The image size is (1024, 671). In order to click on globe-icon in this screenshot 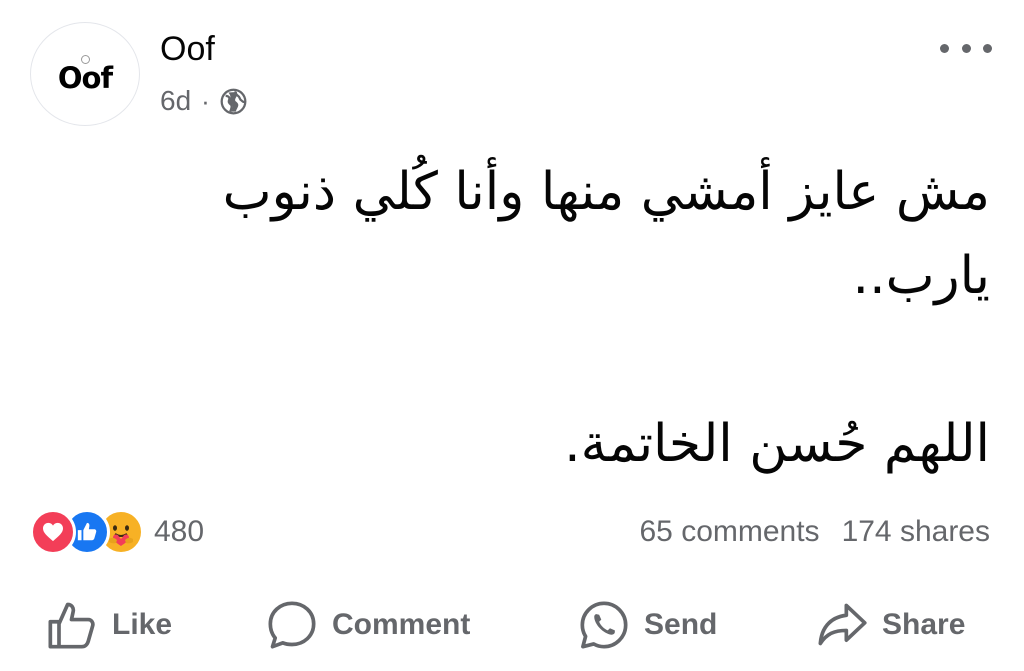, I will do `click(233, 101)`.